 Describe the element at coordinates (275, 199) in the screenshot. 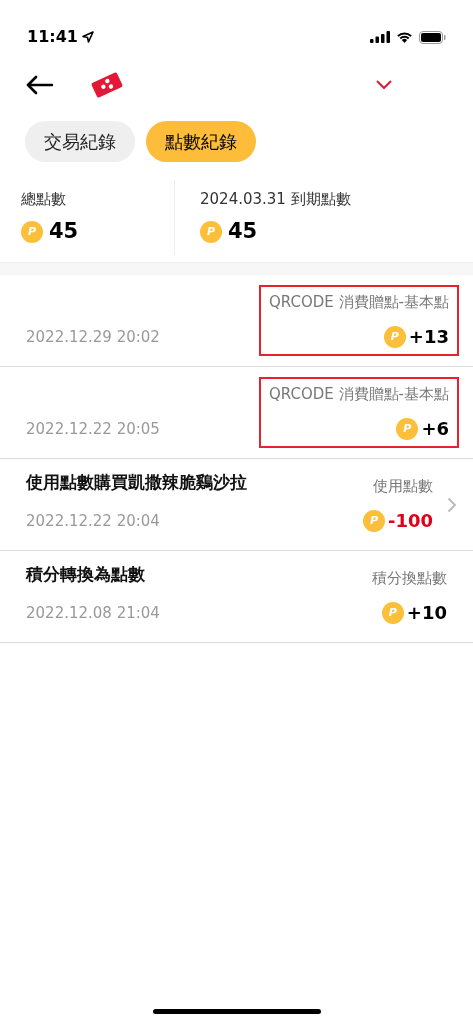

I see `summary-label: 2024.03.31 到期點數` at that location.